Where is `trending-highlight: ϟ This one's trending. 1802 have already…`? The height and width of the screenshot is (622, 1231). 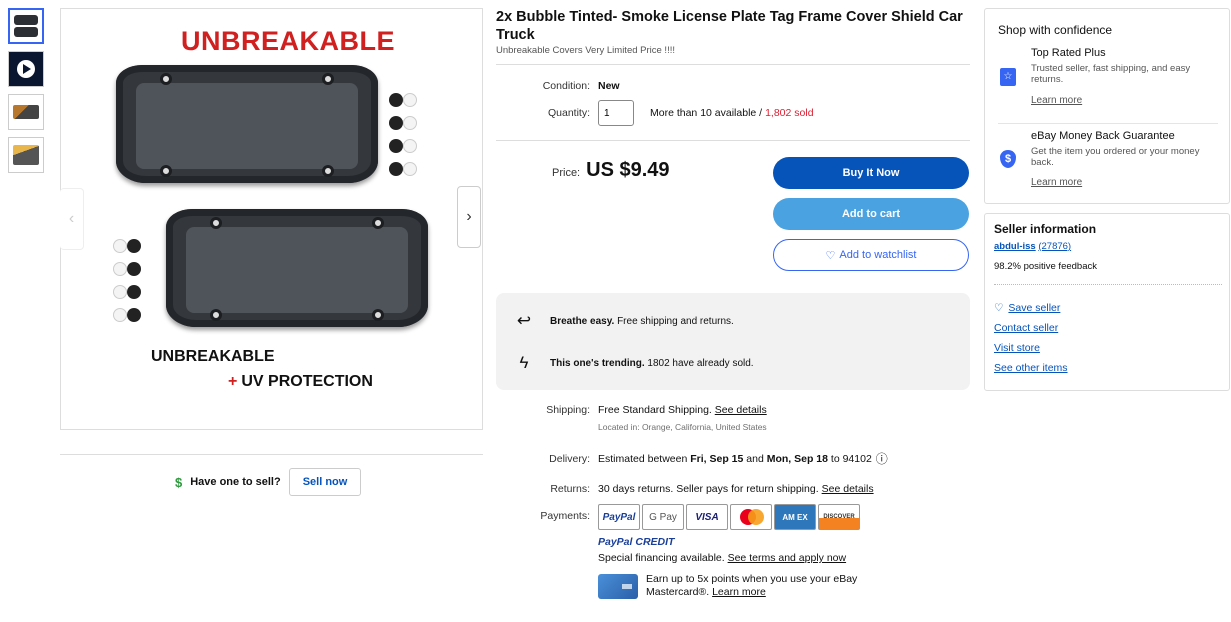
trending-highlight: ϟ This one's trending. 1802 have already… is located at coordinates (634, 363).